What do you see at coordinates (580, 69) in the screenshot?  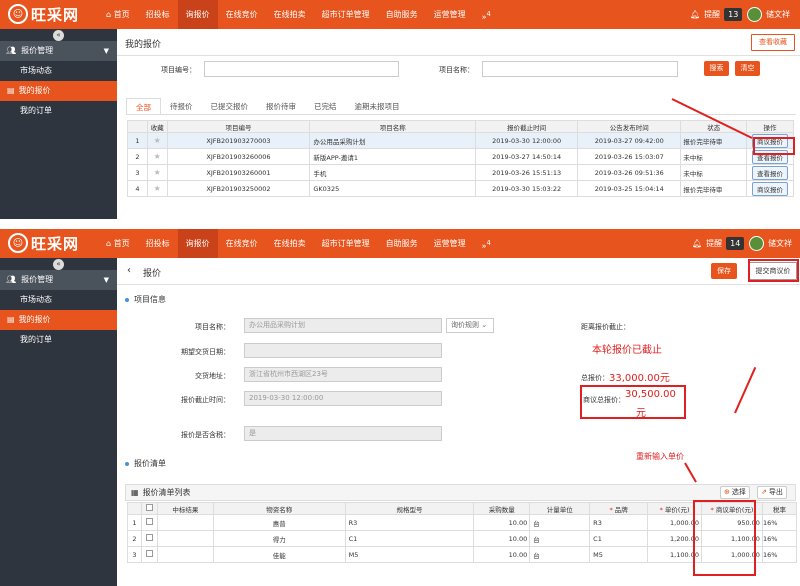 I see `project-name-input` at bounding box center [580, 69].